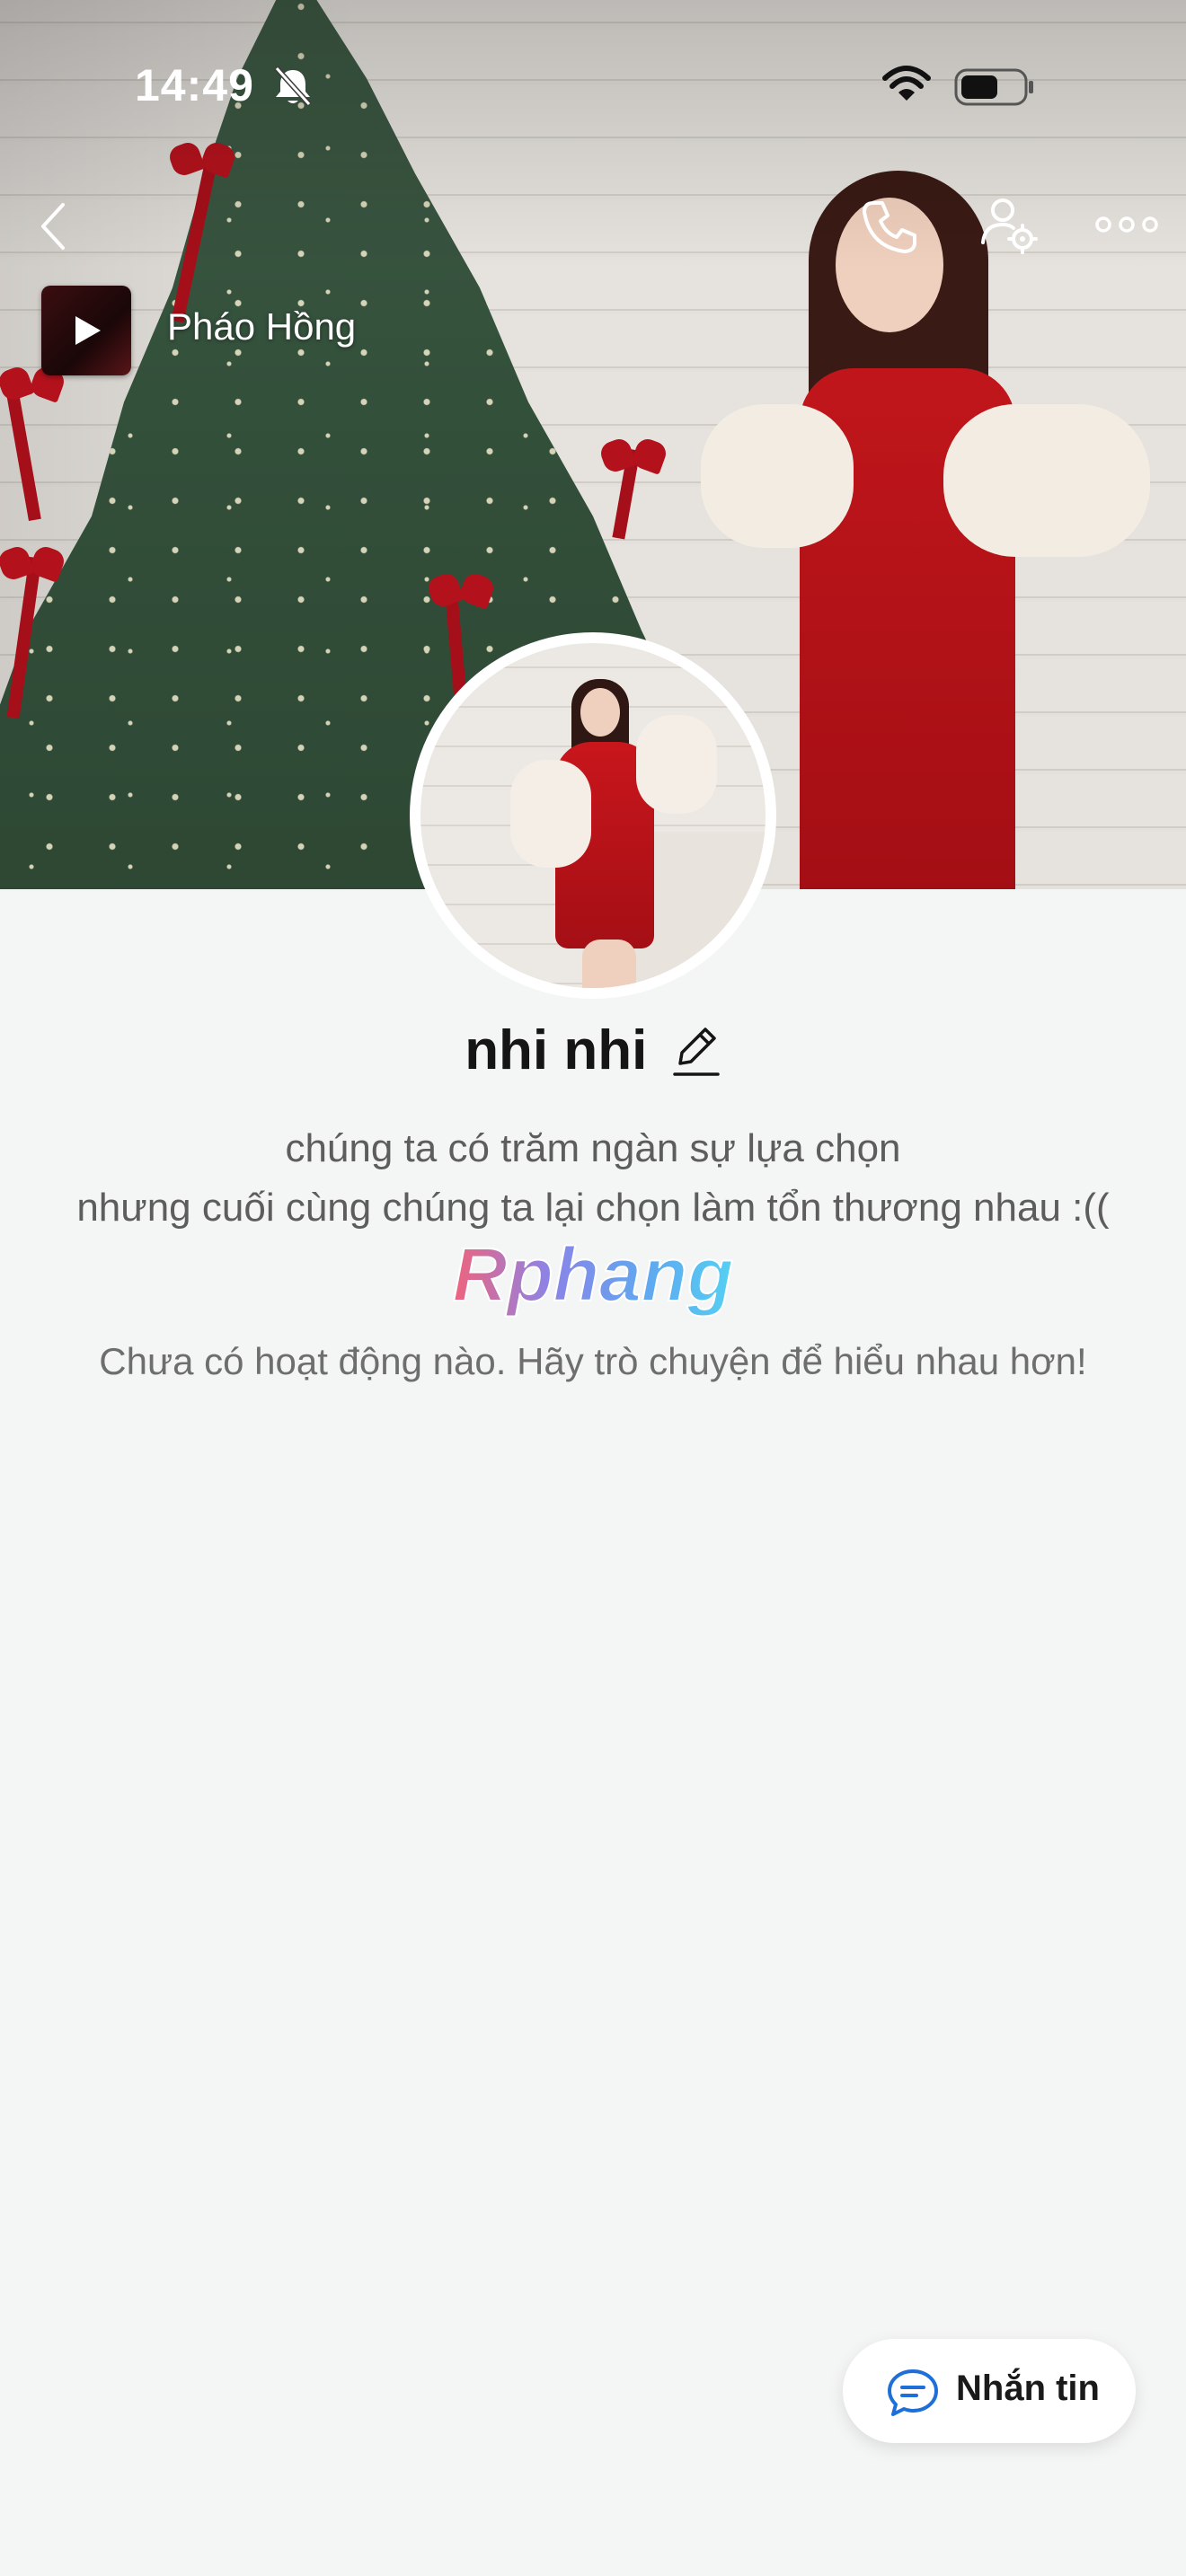 This screenshot has width=1186, height=2576. I want to click on profile-name: nhi nhi, so click(556, 1050).